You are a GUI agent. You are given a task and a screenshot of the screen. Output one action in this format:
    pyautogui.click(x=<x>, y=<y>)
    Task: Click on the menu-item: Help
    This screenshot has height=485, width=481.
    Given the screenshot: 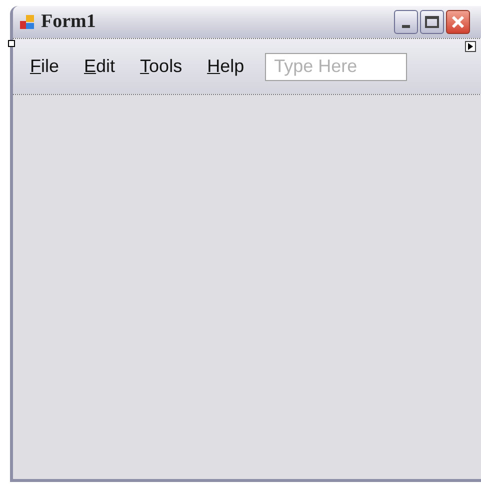 What is the action you would take?
    pyautogui.click(x=225, y=66)
    